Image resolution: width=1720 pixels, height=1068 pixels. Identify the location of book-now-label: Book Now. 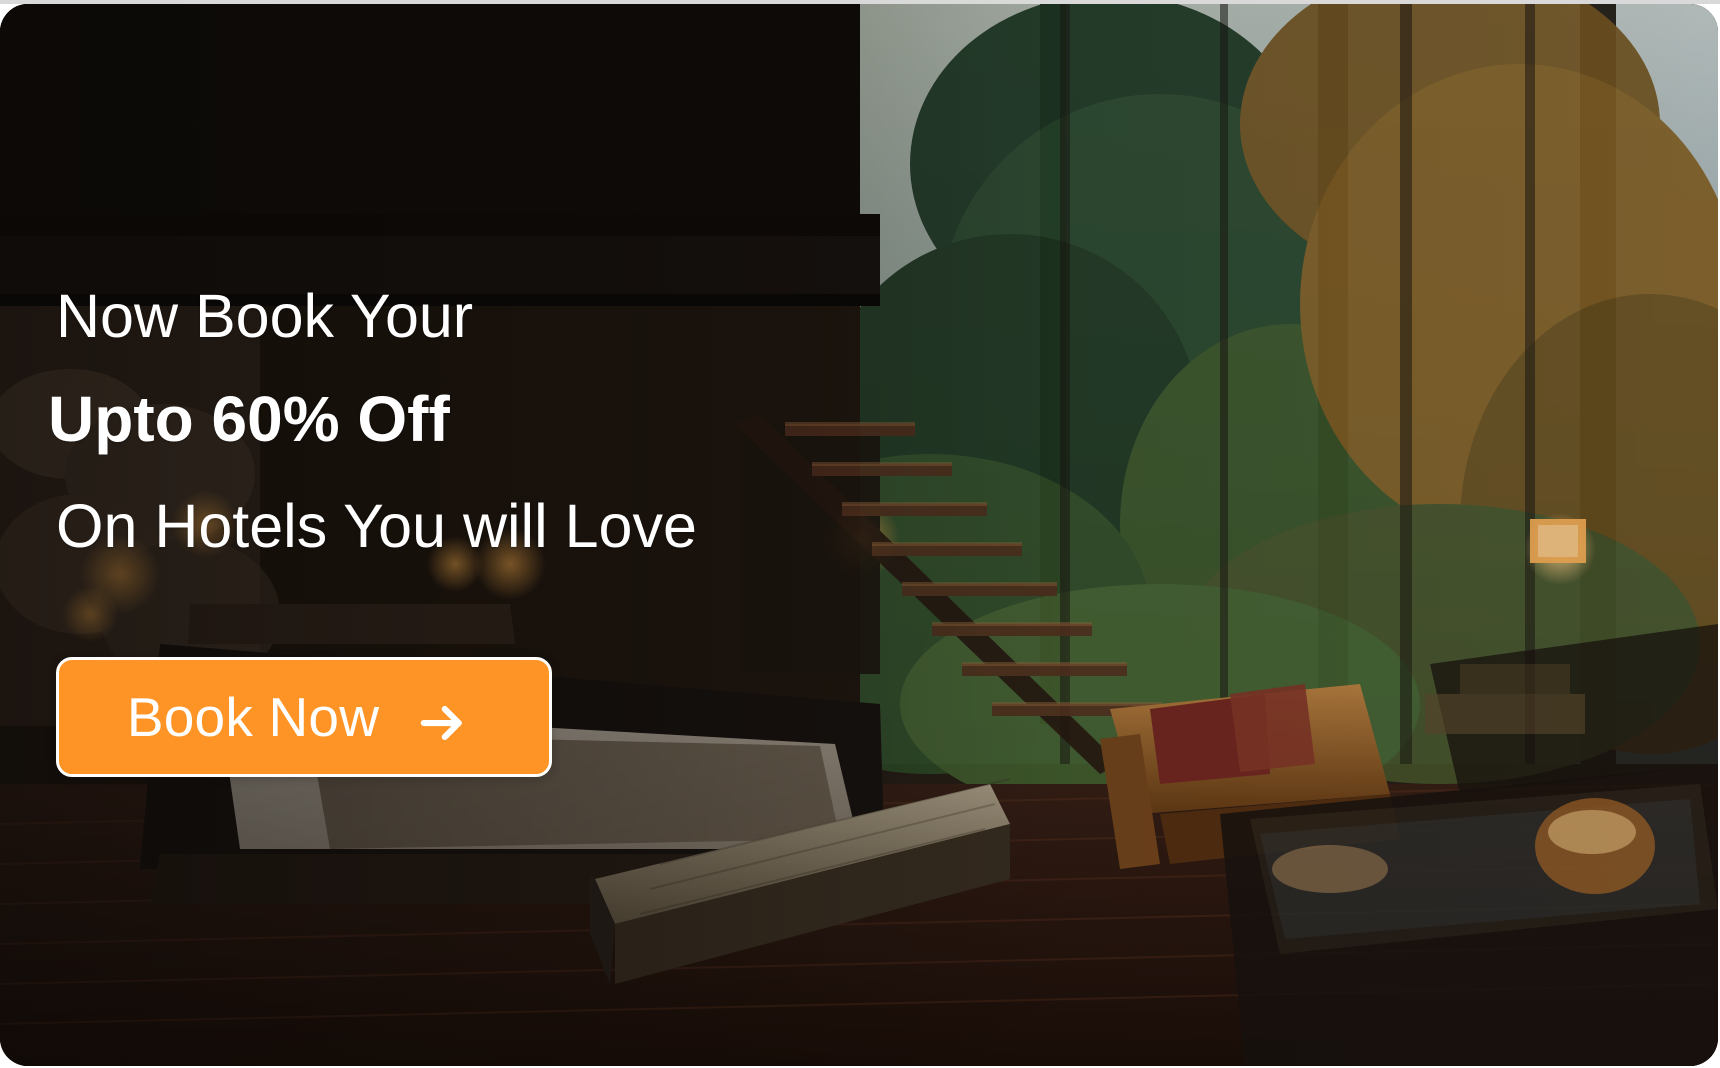
(253, 716).